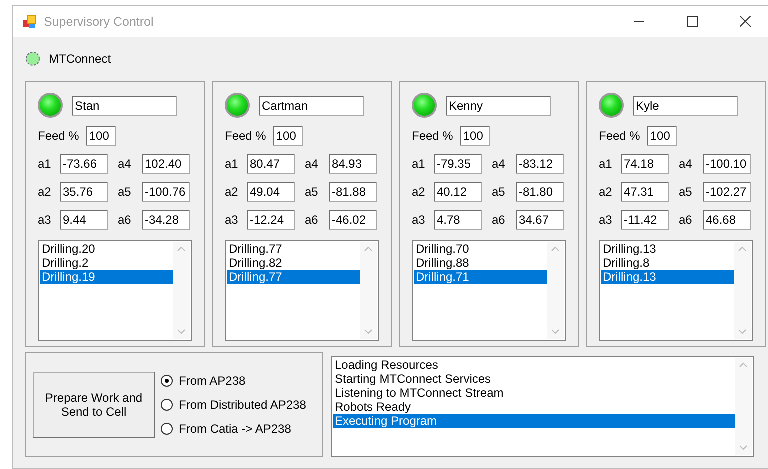 The height and width of the screenshot is (469, 768). What do you see at coordinates (727, 164) in the screenshot?
I see `axis-field: -100.10` at bounding box center [727, 164].